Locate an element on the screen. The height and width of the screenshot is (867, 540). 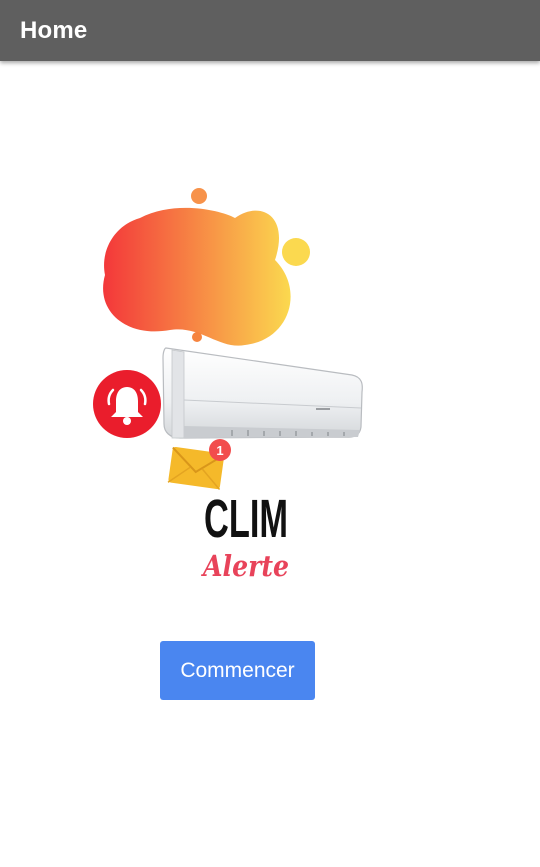
yellow-dot is located at coordinates (296, 252).